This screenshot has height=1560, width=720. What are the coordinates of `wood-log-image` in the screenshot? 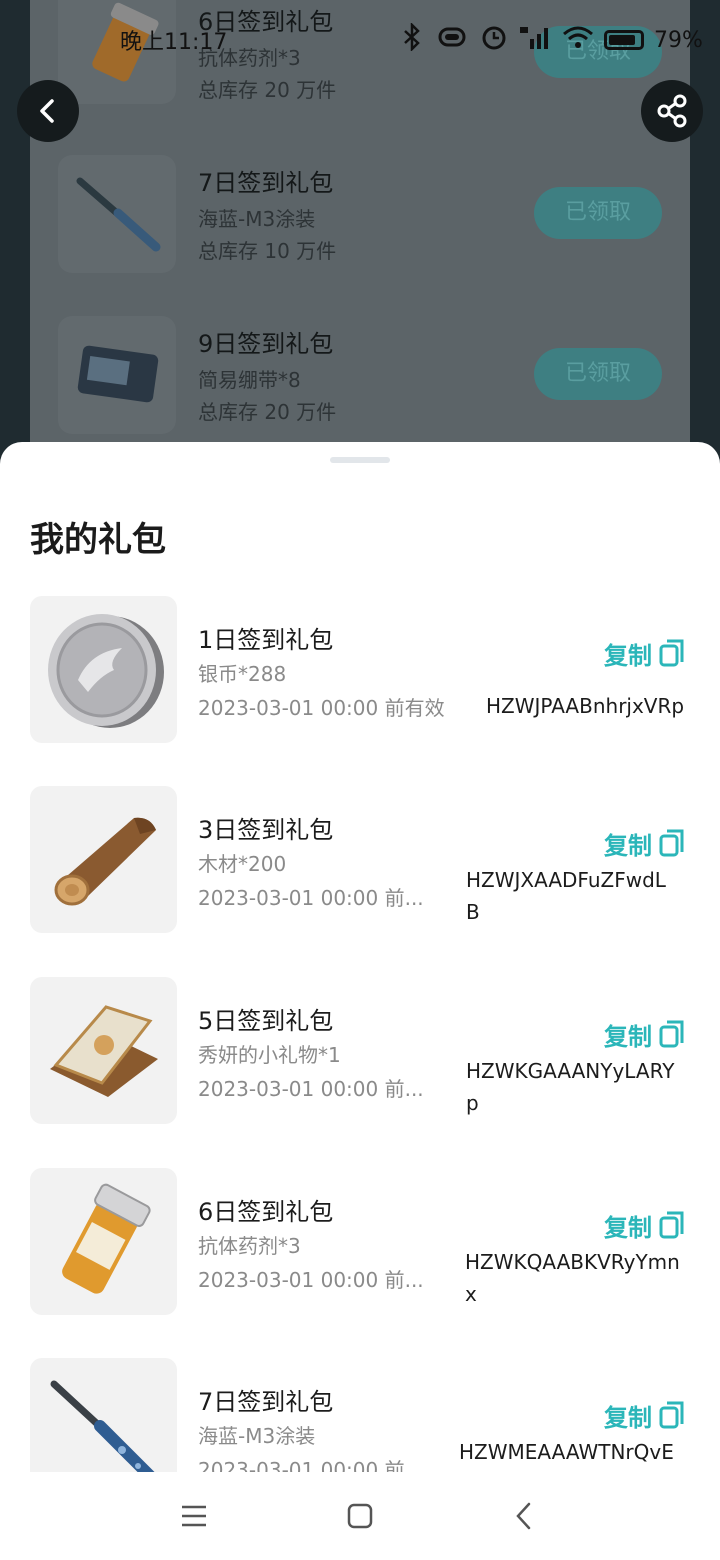 It's located at (103, 859).